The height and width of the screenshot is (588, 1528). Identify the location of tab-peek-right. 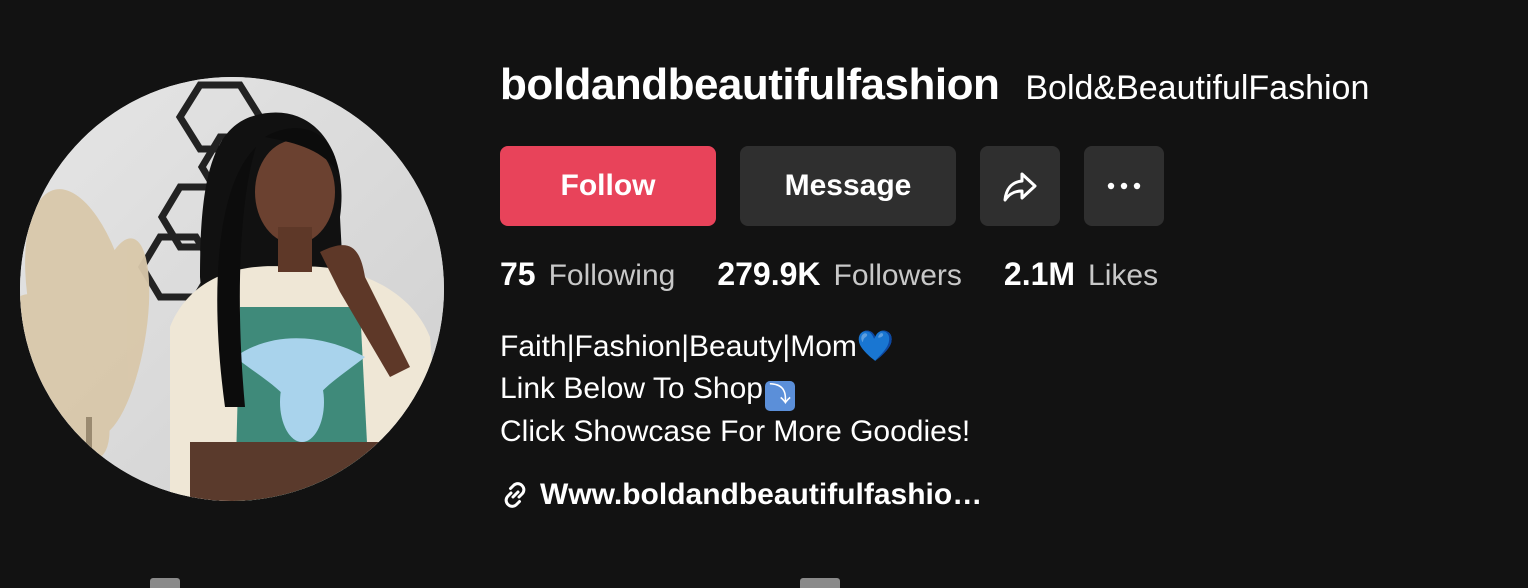
(820, 583).